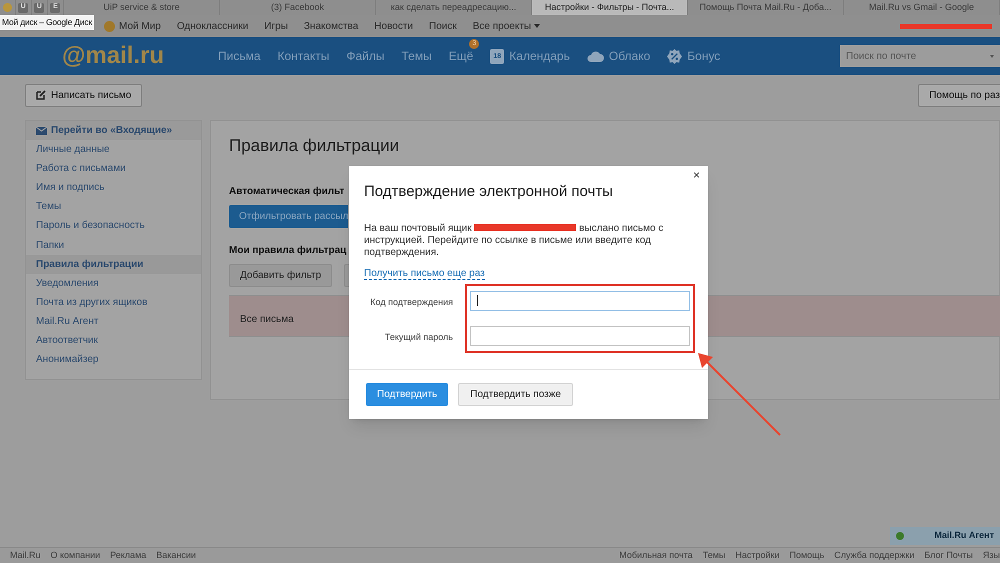 The height and width of the screenshot is (563, 1000). What do you see at coordinates (514, 240) in the screenshot?
I see `dialog-message: На ваш почтовый ящик выслано письмо с инструкцией. Перейдите по ссылке в письме или введите код подтверждения.` at bounding box center [514, 240].